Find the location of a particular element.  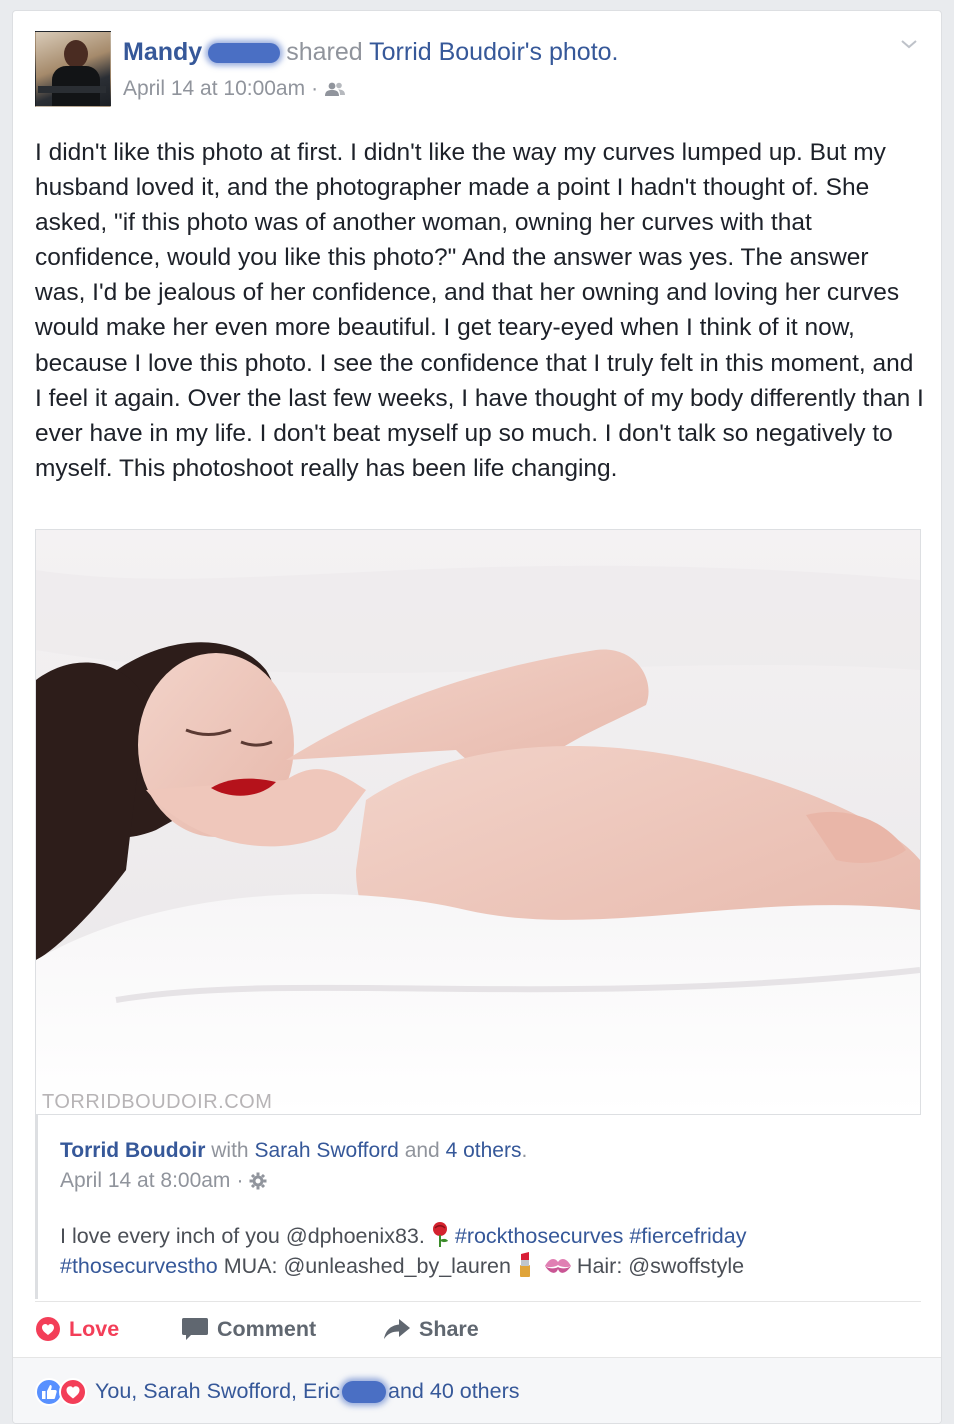

comment-label: Comment is located at coordinates (267, 1328).